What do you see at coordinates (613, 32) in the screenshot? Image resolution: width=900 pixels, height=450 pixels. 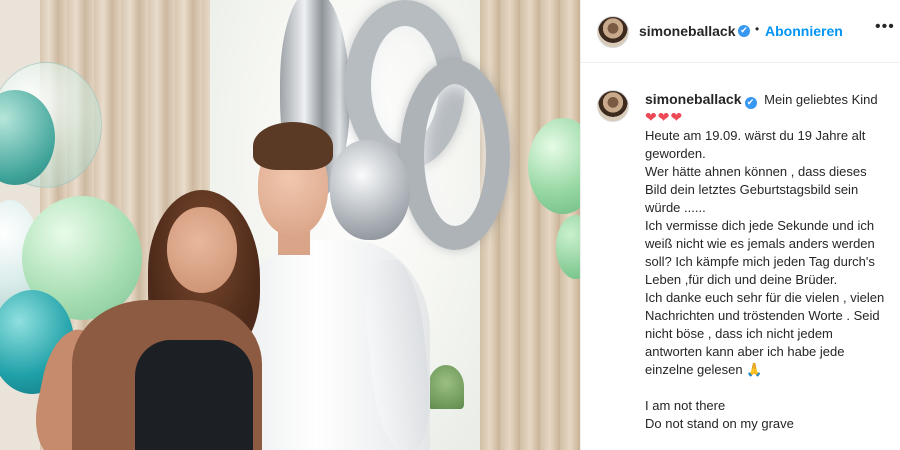 I see `avatar` at bounding box center [613, 32].